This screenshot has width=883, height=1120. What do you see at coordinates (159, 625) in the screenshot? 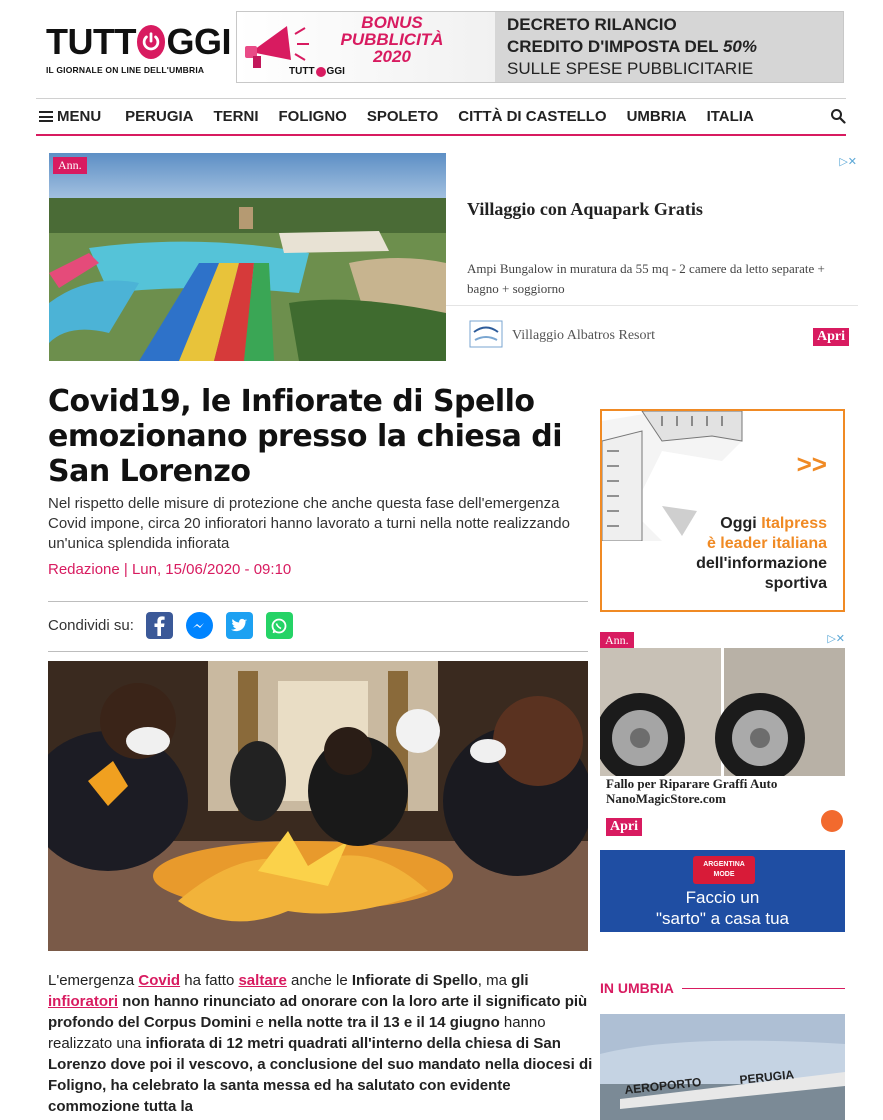
I see `facebook-icon` at bounding box center [159, 625].